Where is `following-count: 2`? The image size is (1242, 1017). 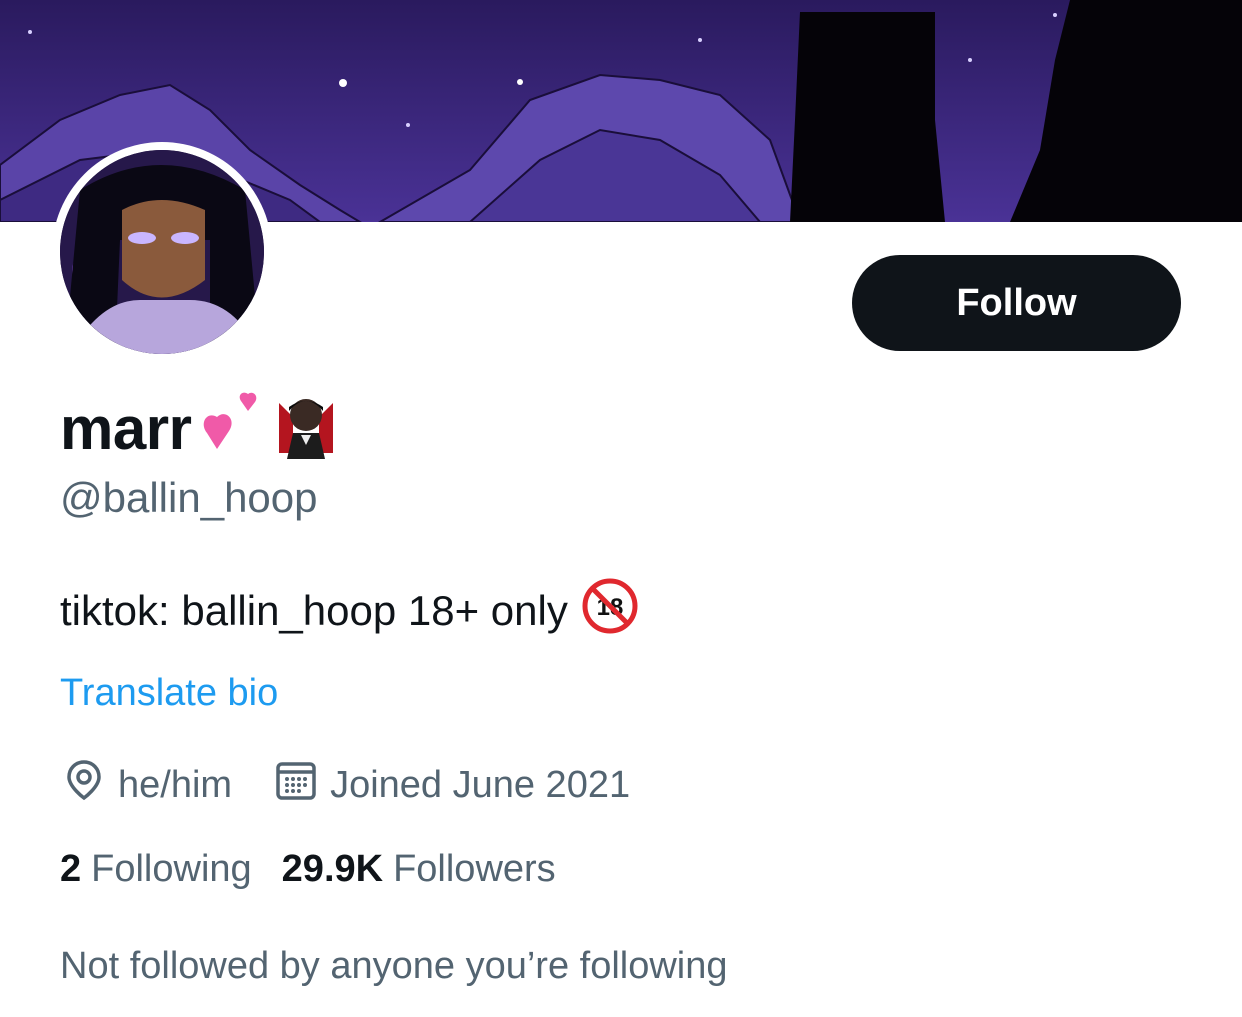 following-count: 2 is located at coordinates (71, 869).